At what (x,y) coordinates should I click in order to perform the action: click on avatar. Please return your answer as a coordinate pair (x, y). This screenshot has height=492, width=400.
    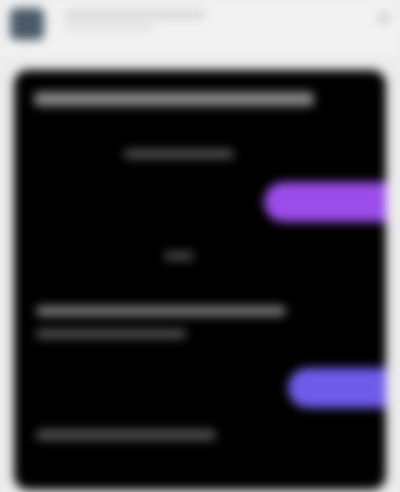
    Looking at the image, I should click on (27, 24).